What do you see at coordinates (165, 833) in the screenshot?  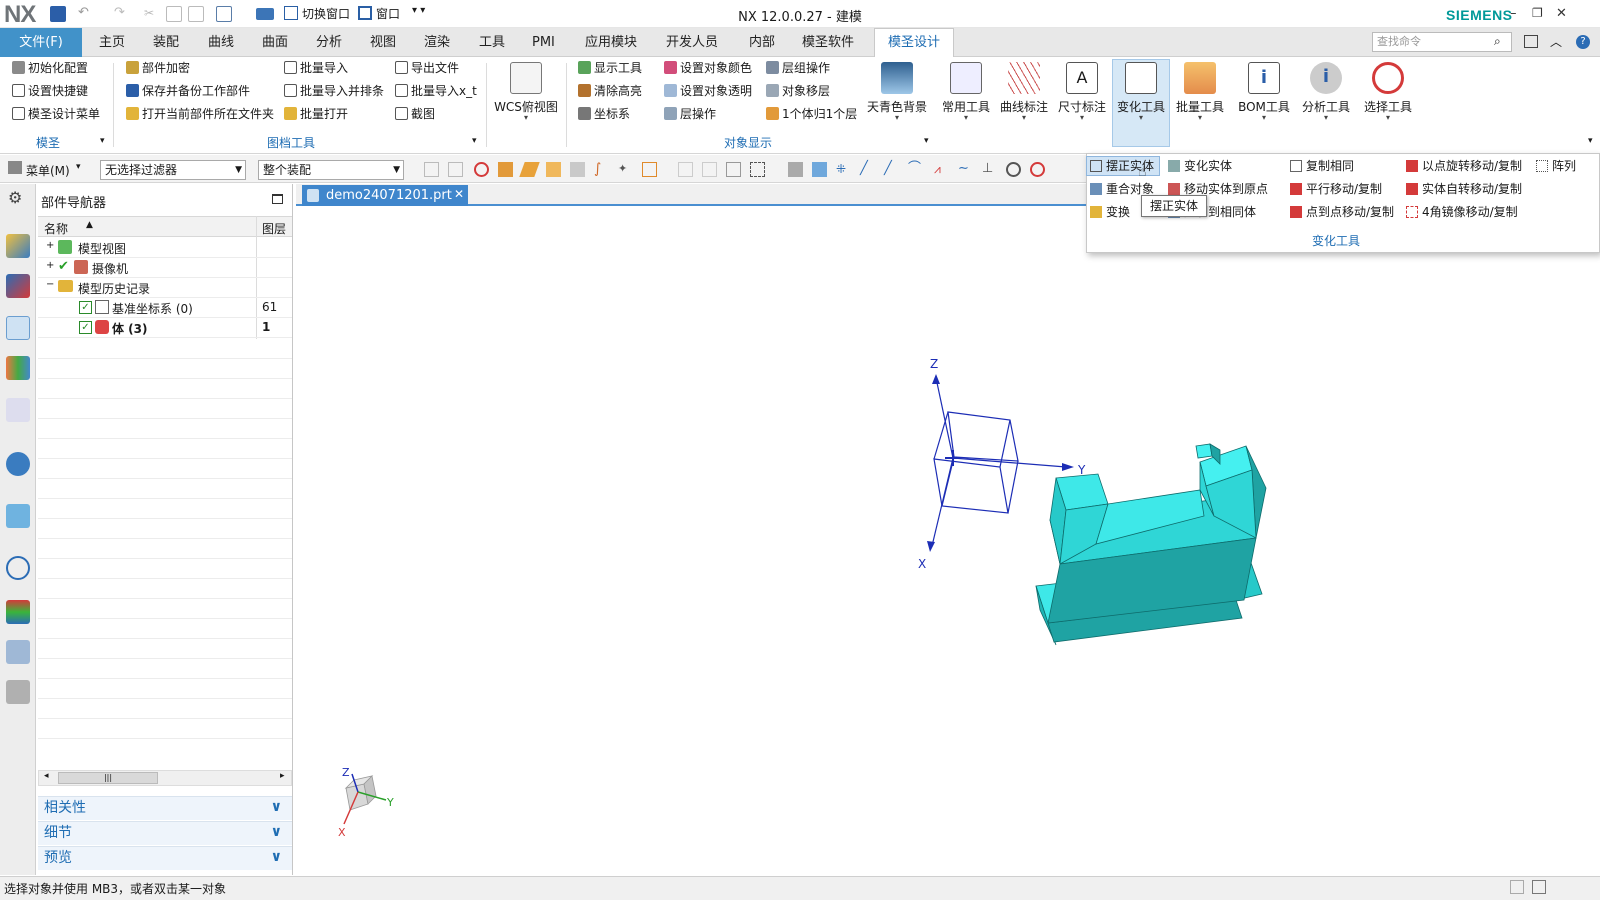 I see `details-panel: 细节 ∨` at bounding box center [165, 833].